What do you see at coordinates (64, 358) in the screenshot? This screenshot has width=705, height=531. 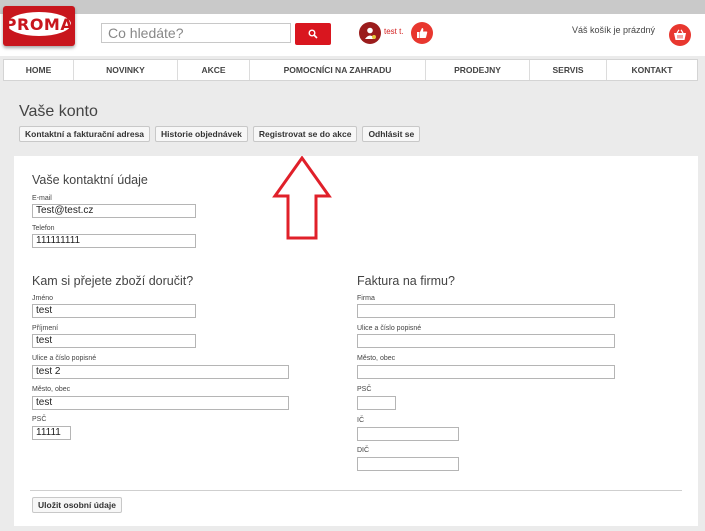 I see `street-label: Ulice a číslo popisné` at bounding box center [64, 358].